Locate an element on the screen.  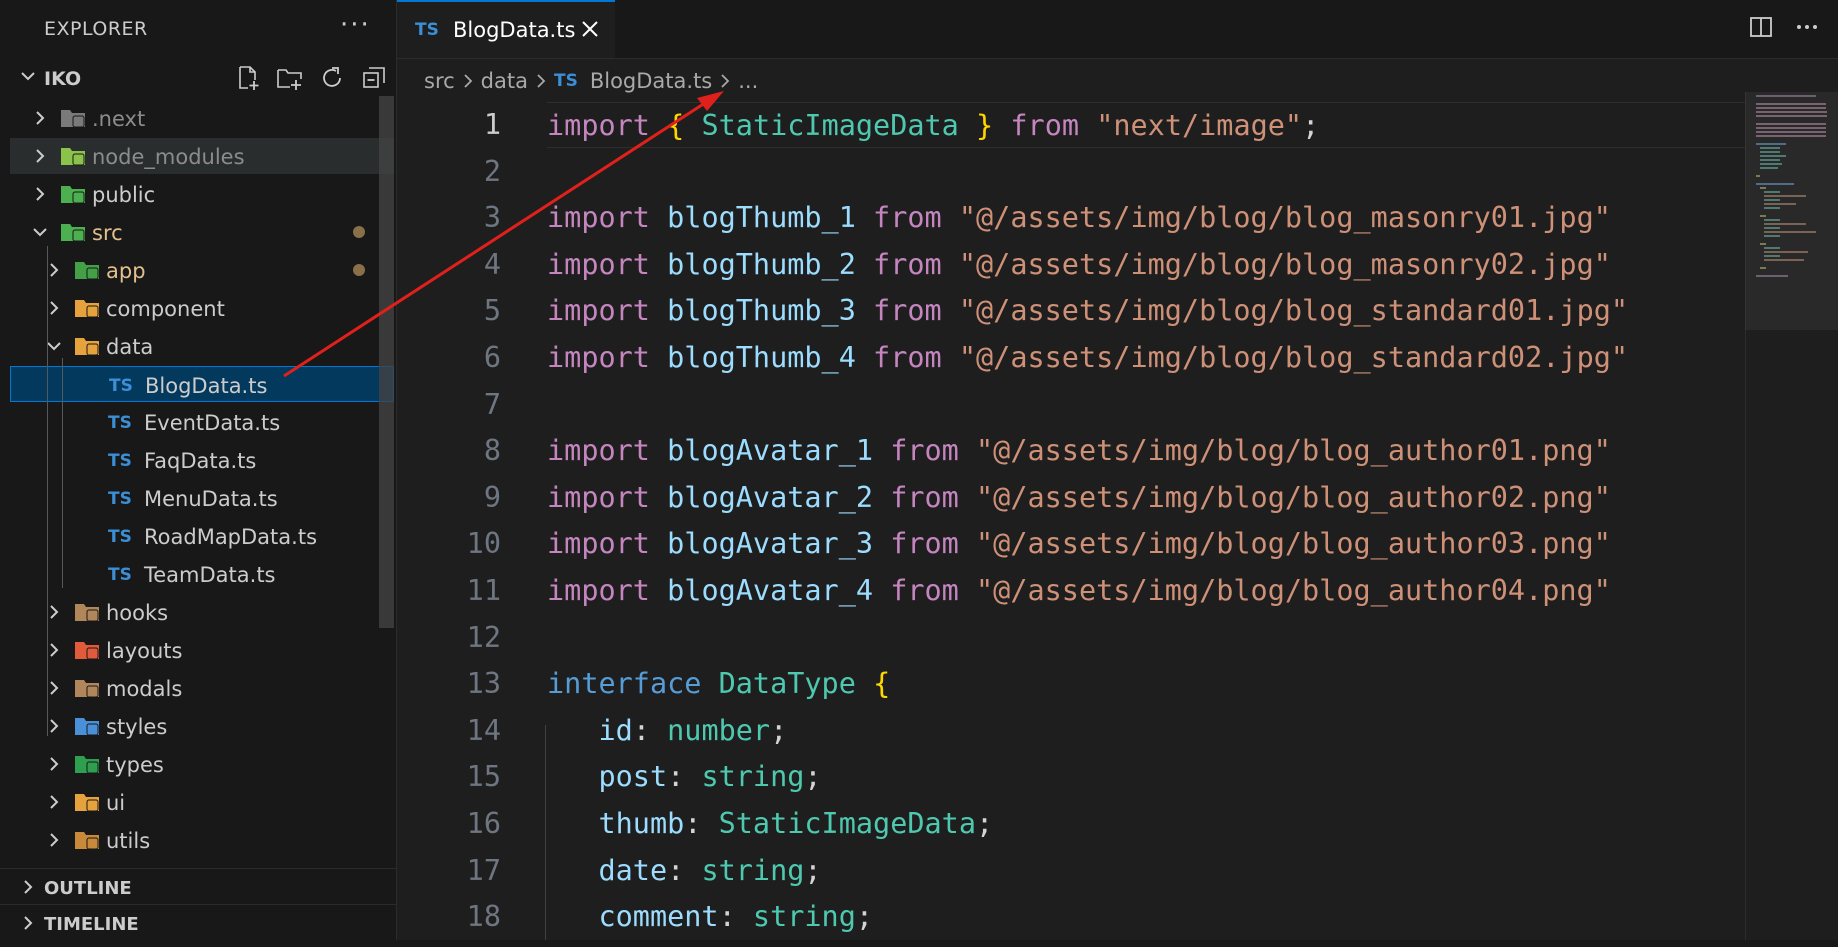
ui-folder-icon is located at coordinates (87, 803).